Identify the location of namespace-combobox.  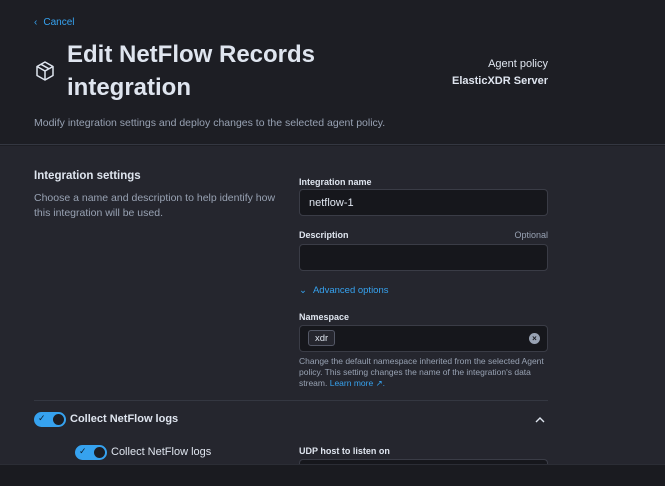
(423, 338).